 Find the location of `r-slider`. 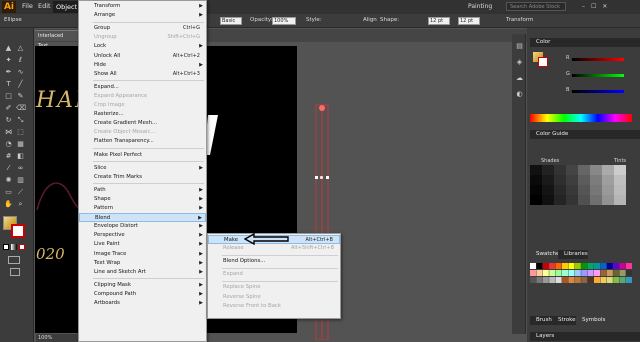

r-slider is located at coordinates (598, 59).